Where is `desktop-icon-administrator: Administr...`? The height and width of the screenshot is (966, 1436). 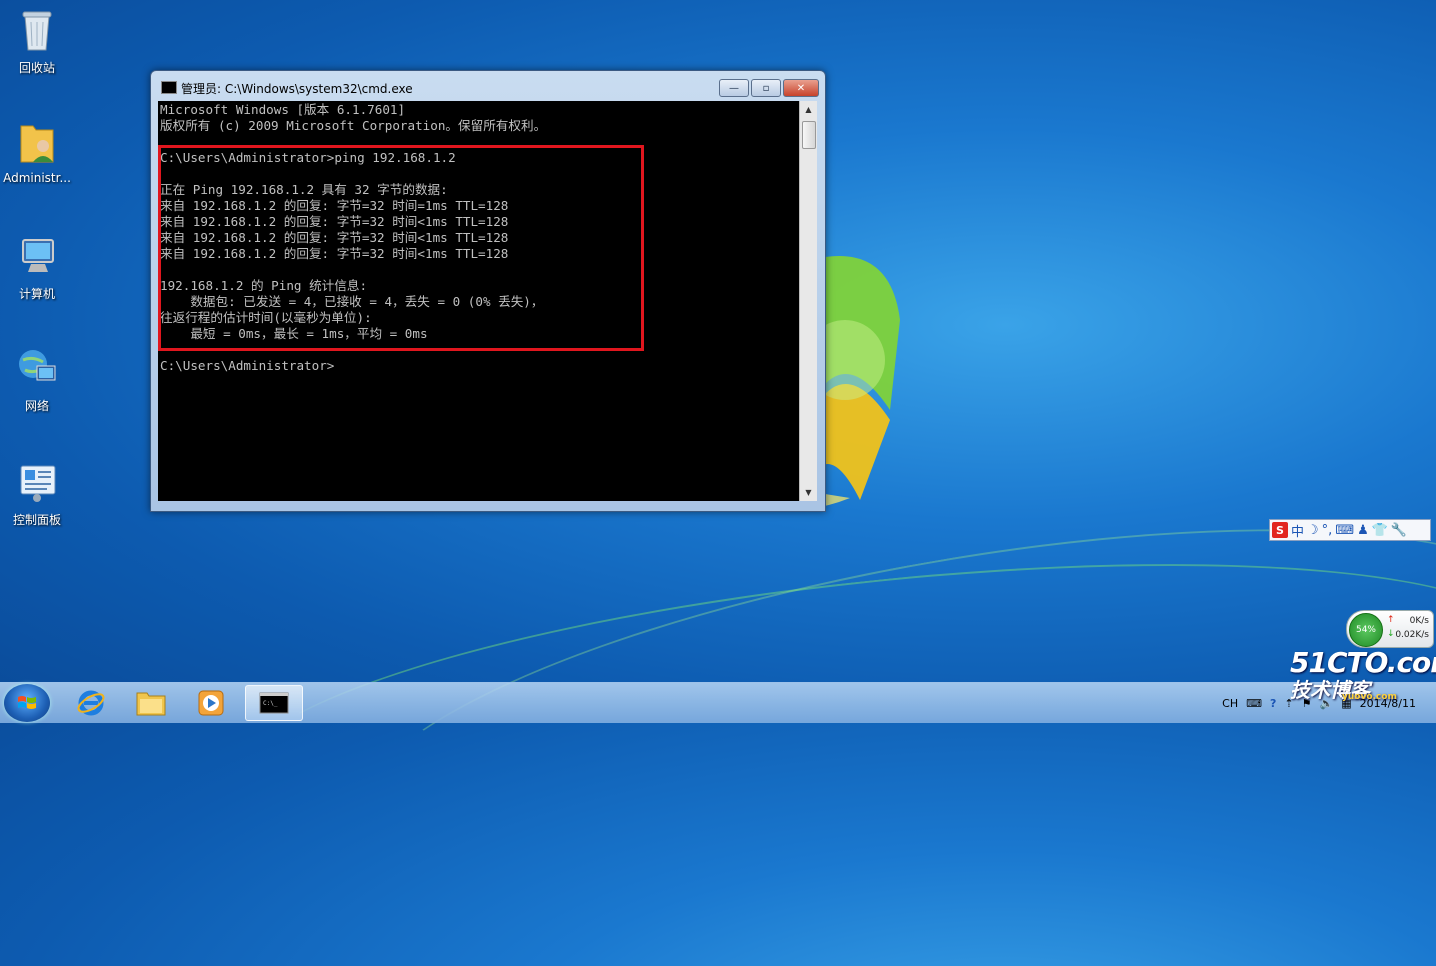
desktop-icon-administrator: Administr... is located at coordinates (37, 152).